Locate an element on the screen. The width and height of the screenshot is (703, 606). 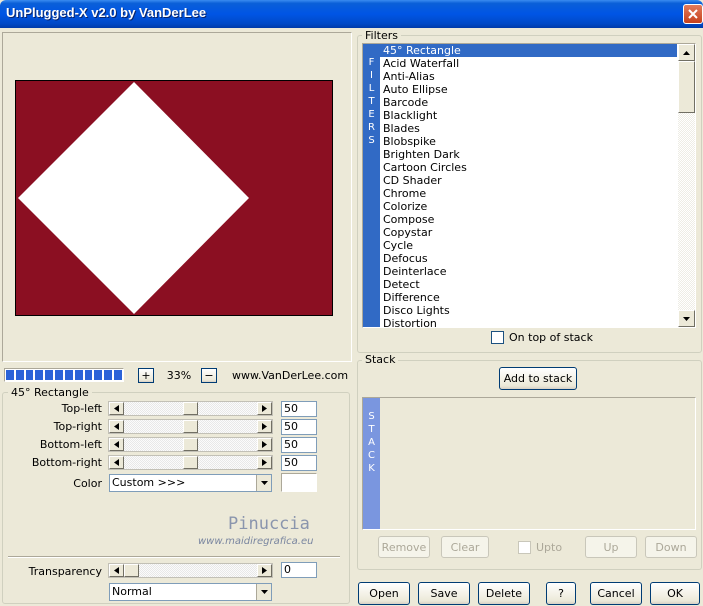
zoom-out-button: − is located at coordinates (209, 375).